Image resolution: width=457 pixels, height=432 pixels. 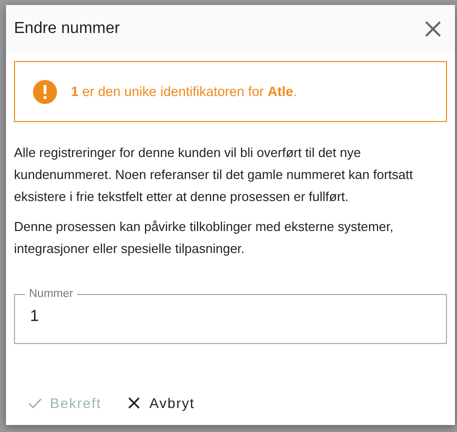 I want to click on paragraph: Alle registreringer for denne kunden vil bli overført til det nye kundenummeret. Noen referanser til det gamle nummeret kan fortsatt eksistere i frie tekstfelt etter at denne prosessen er fullført., so click(x=214, y=175).